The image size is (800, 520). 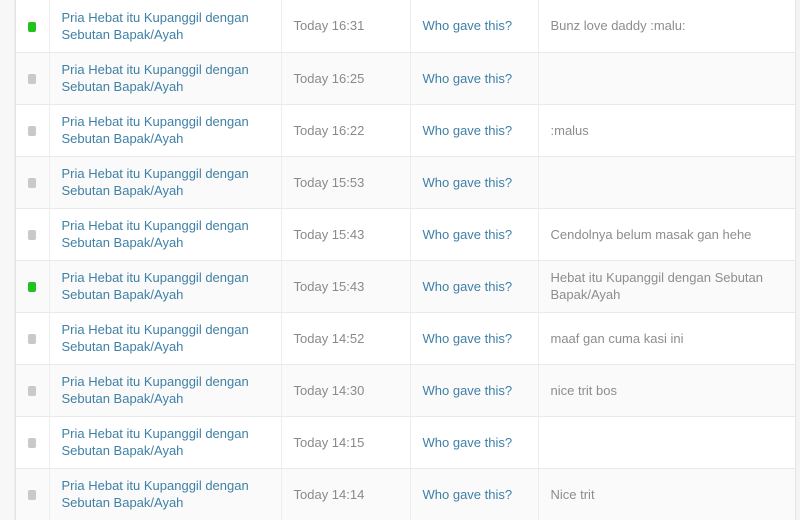 What do you see at coordinates (666, 338) in the screenshot?
I see `cell-message: maaf gan cuma kasi ini` at bounding box center [666, 338].